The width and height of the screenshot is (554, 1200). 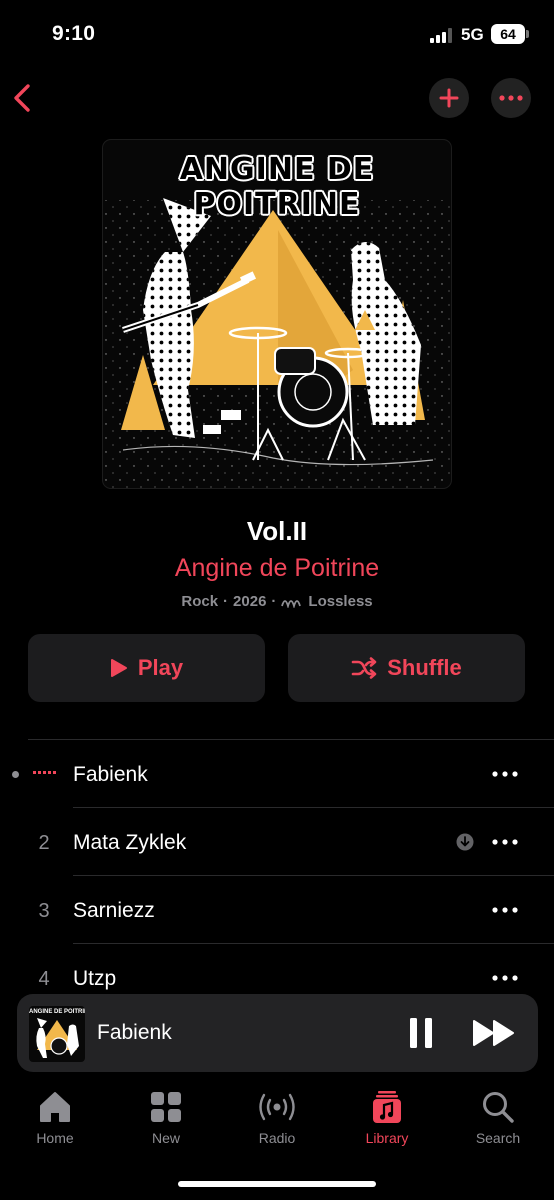 I want to click on downloaded-icon, so click(x=465, y=842).